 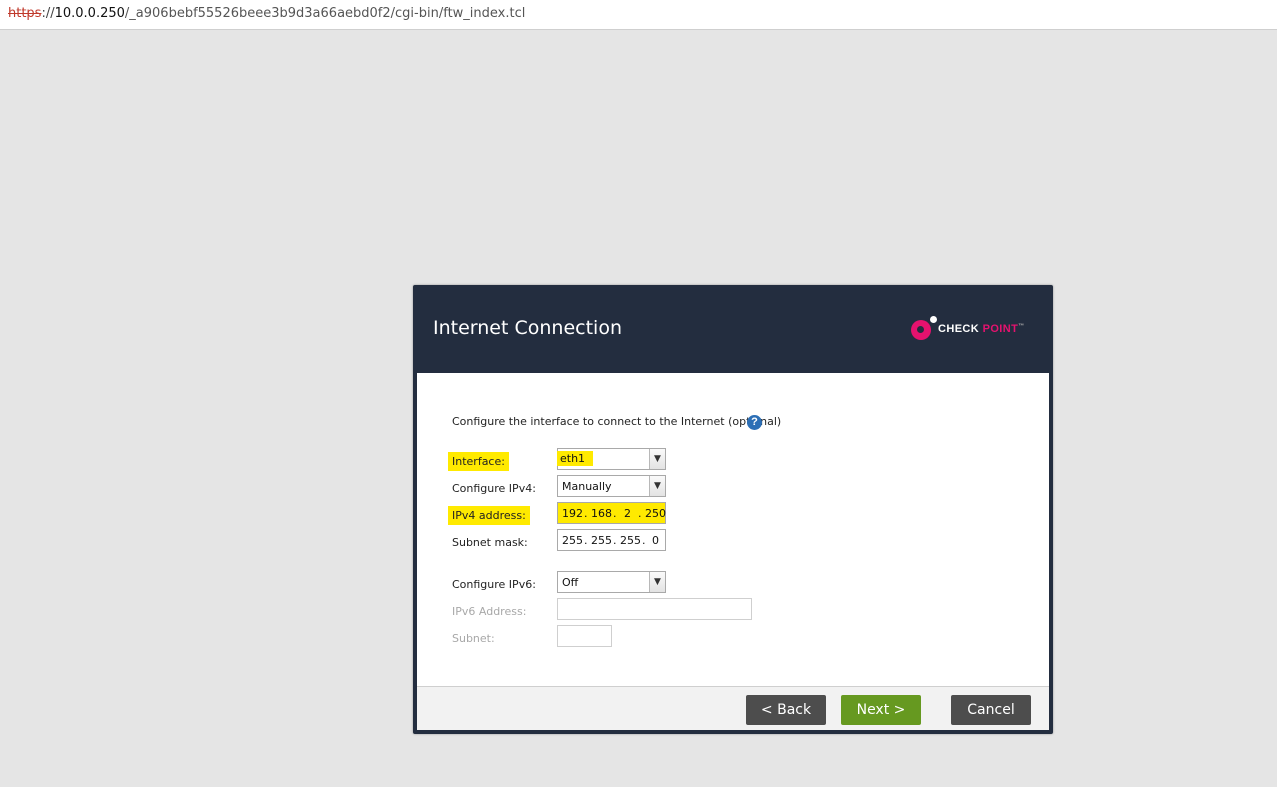 I want to click on ipv4-octet-3: 2, so click(x=627, y=513).